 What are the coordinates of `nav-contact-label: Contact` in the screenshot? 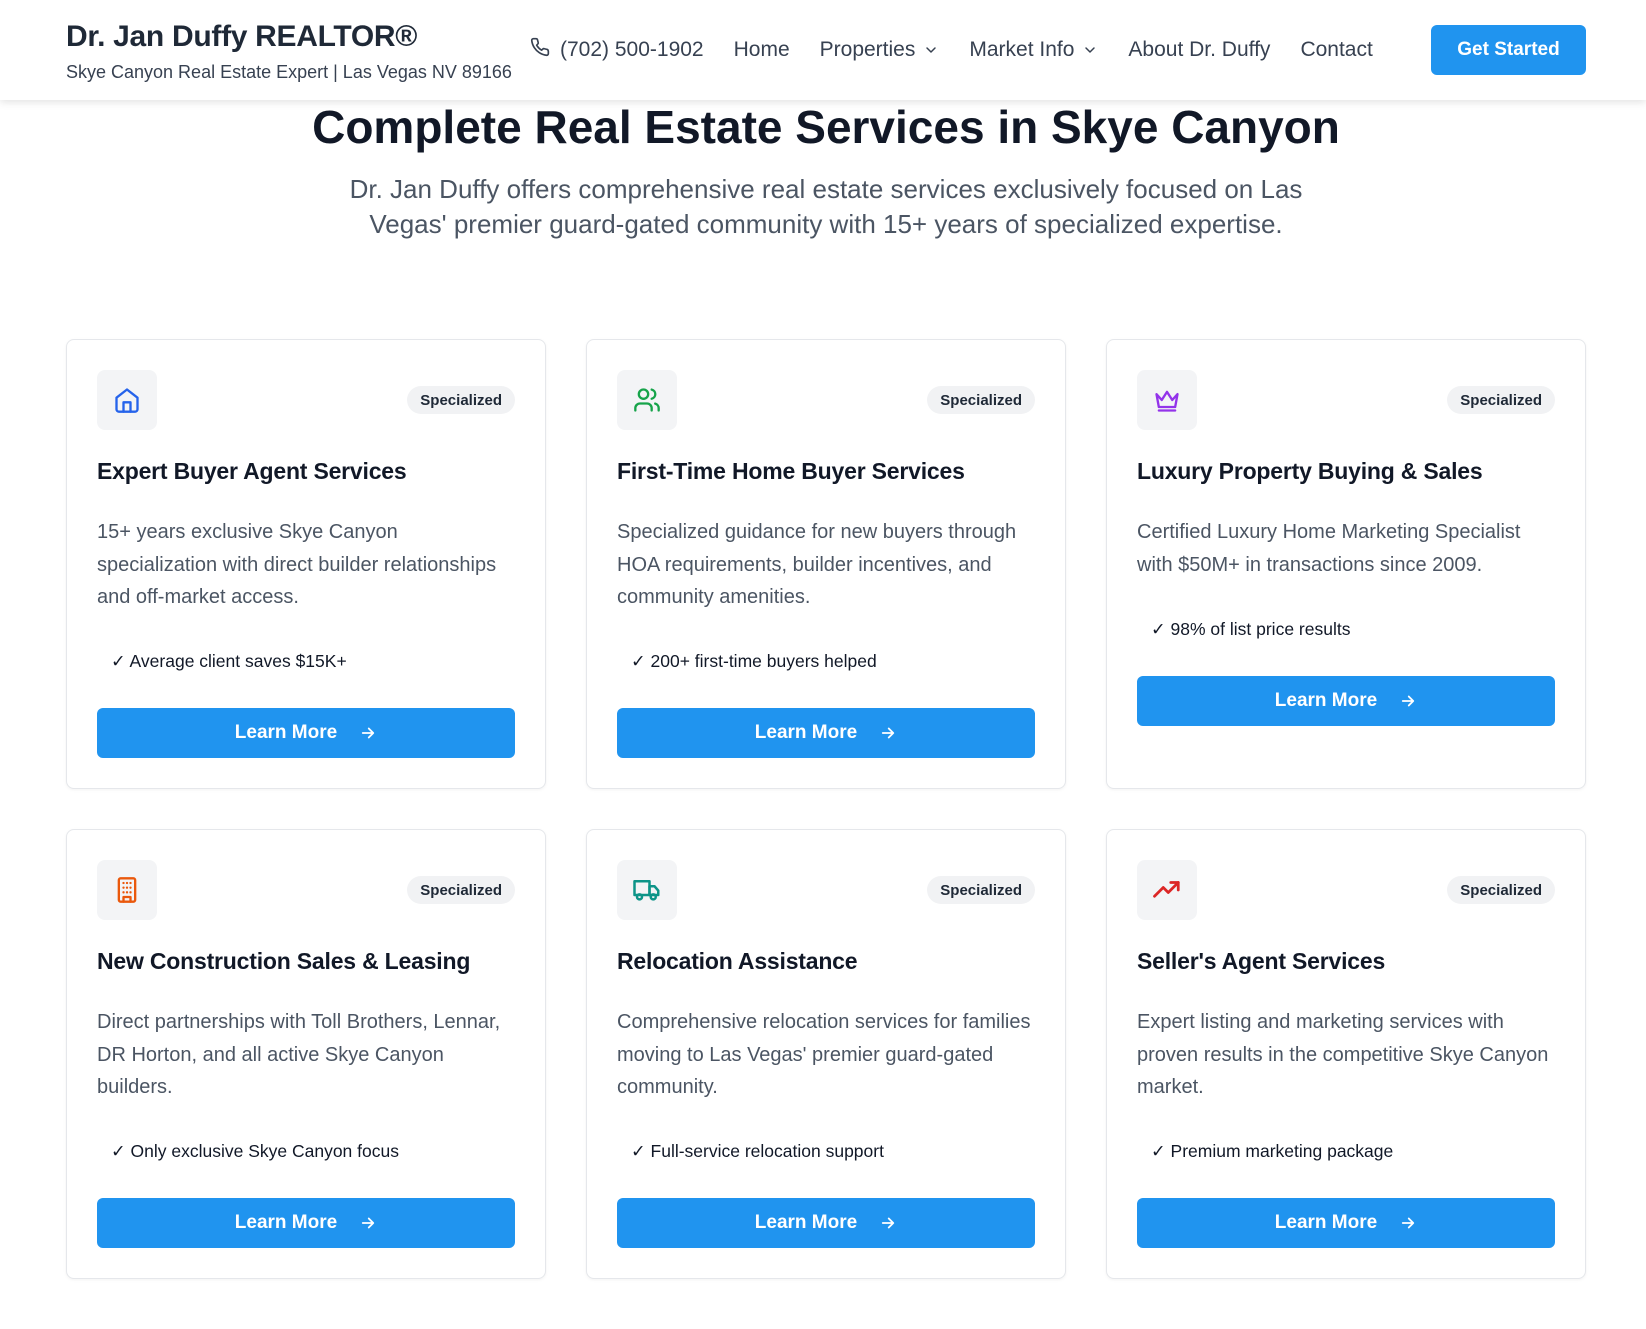 It's located at (1336, 49).